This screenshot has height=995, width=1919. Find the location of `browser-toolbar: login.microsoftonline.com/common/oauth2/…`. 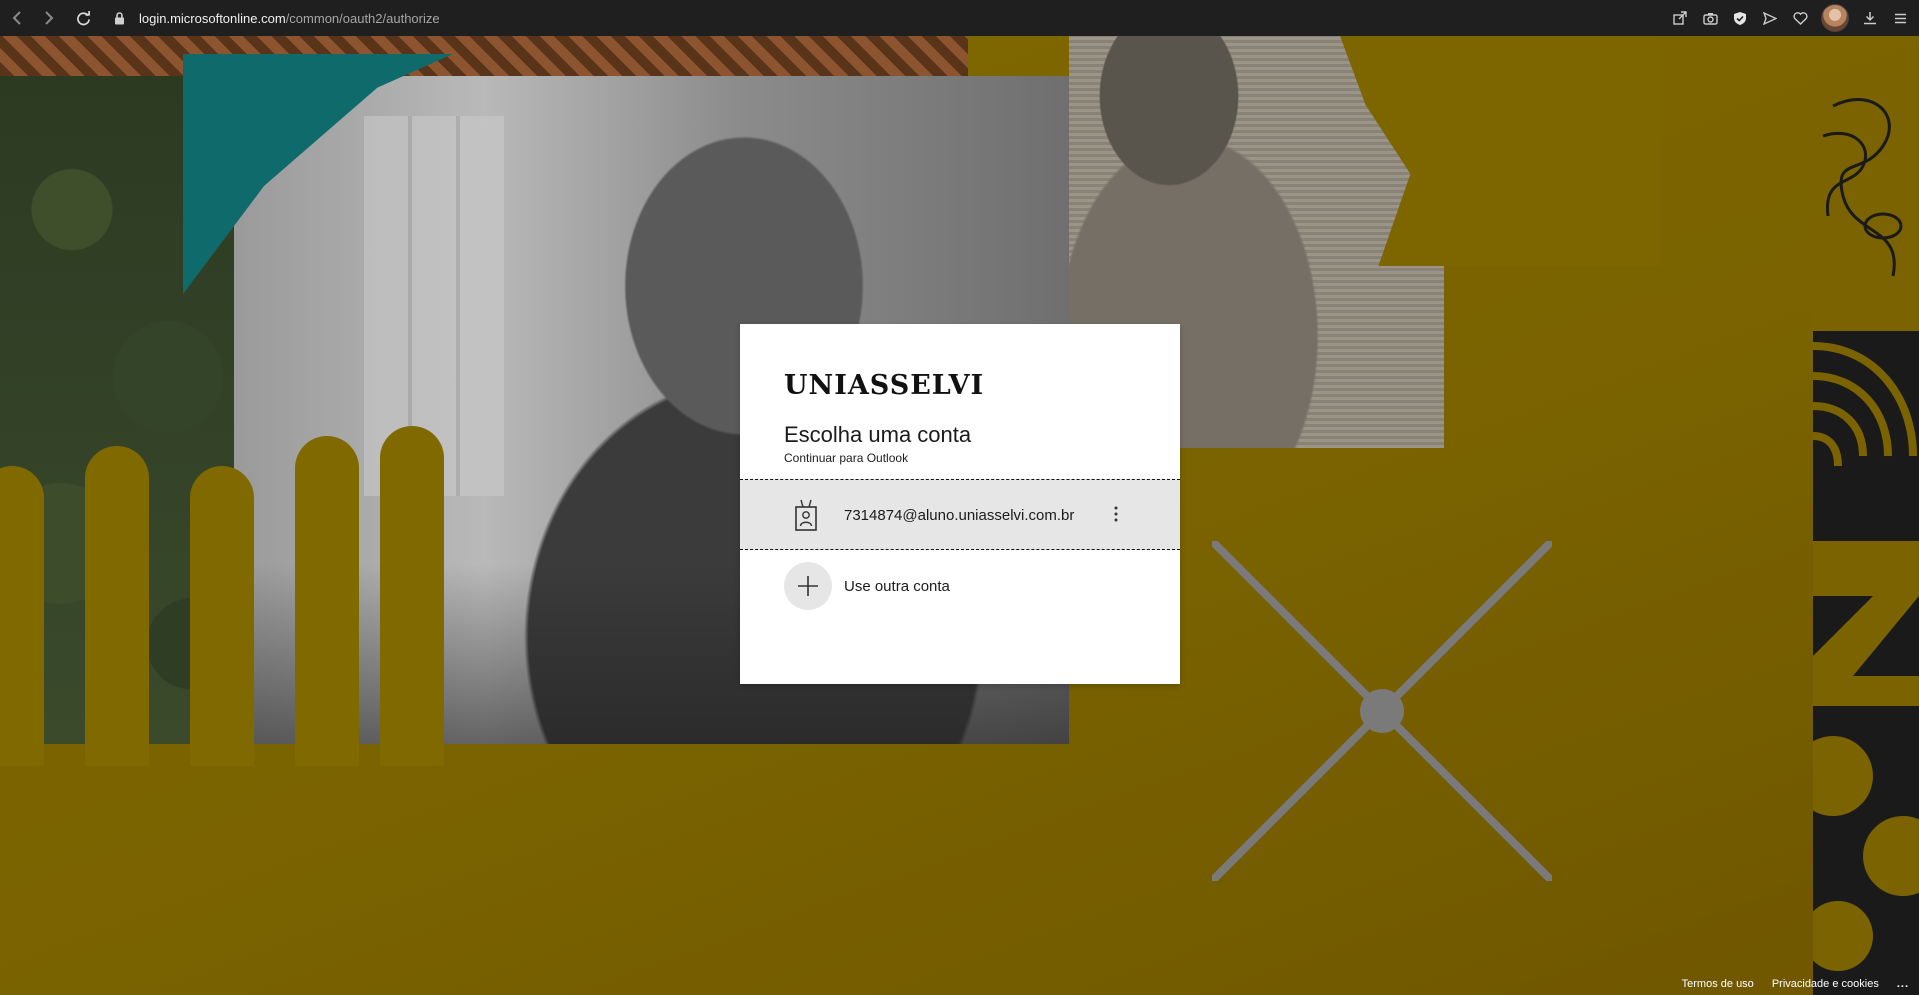

browser-toolbar: login.microsoftonline.com/common/oauth2/… is located at coordinates (959, 18).